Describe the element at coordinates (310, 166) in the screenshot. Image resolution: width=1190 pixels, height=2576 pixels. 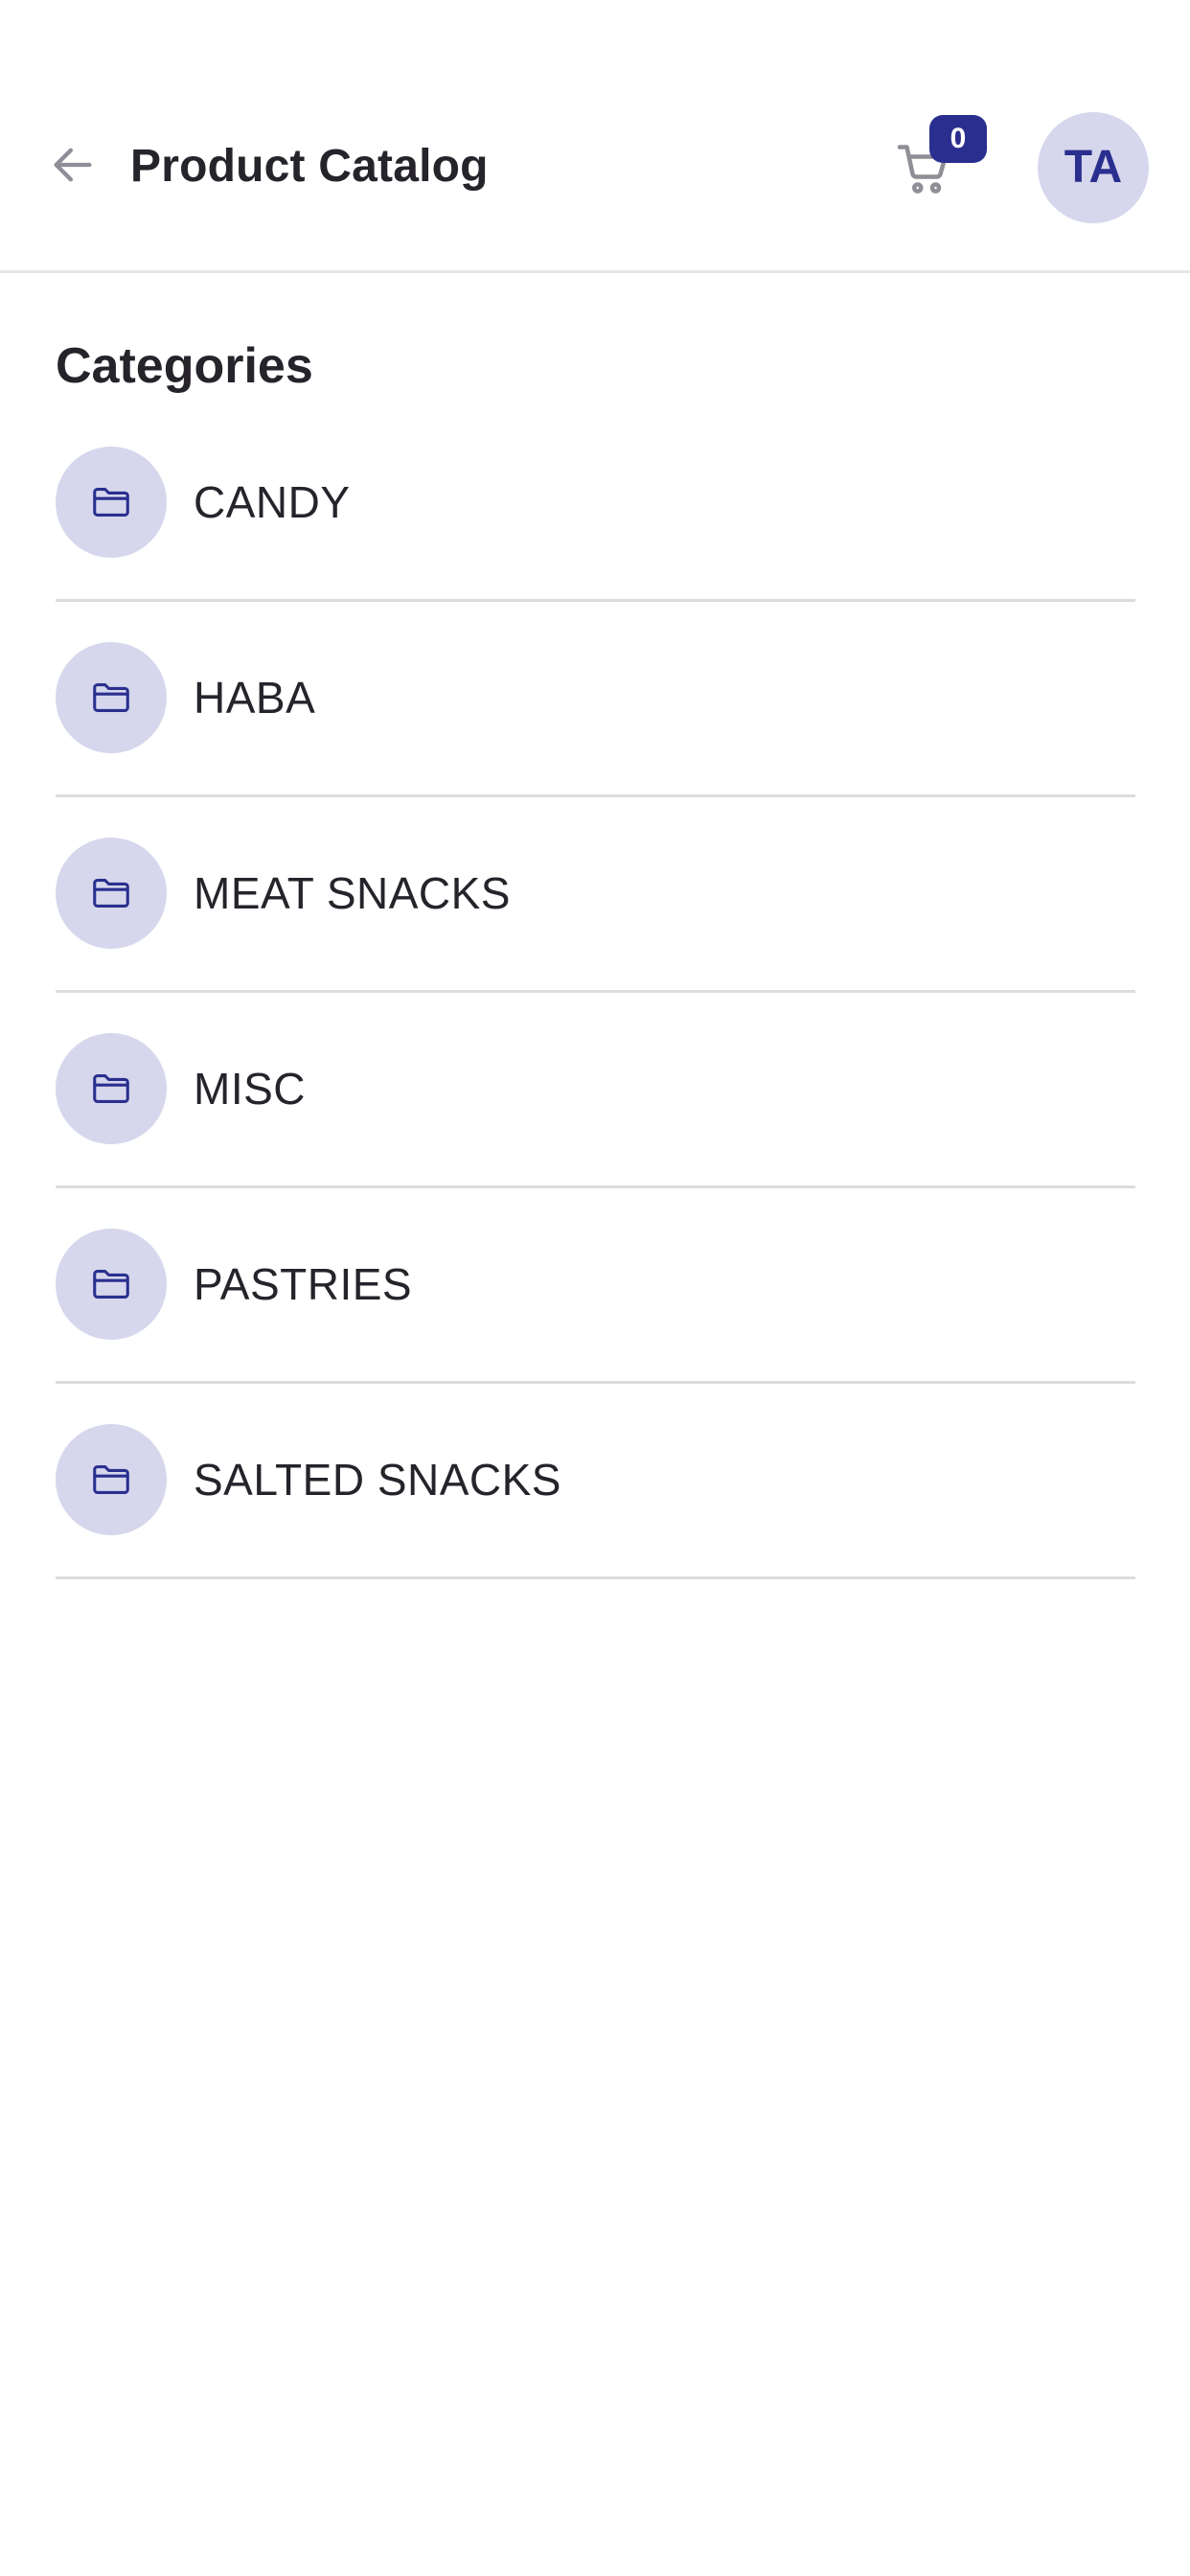
I see `page-title: Product Catalog` at that location.